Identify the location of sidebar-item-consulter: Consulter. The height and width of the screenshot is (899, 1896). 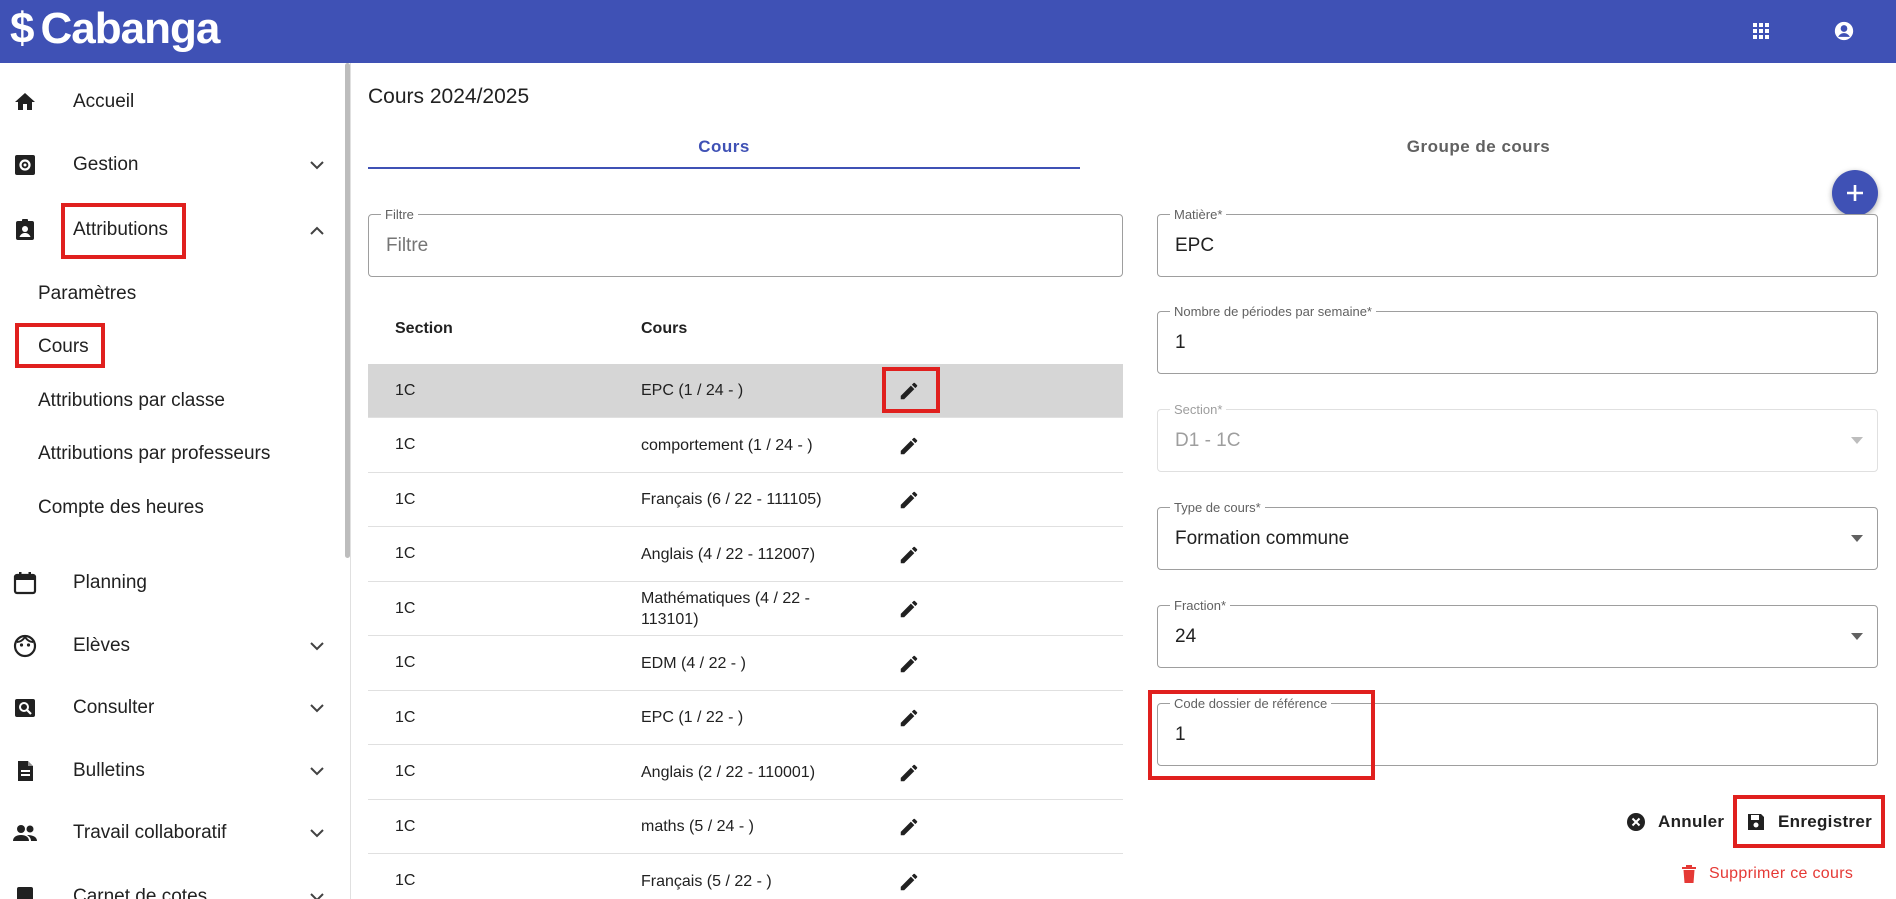
(170, 708).